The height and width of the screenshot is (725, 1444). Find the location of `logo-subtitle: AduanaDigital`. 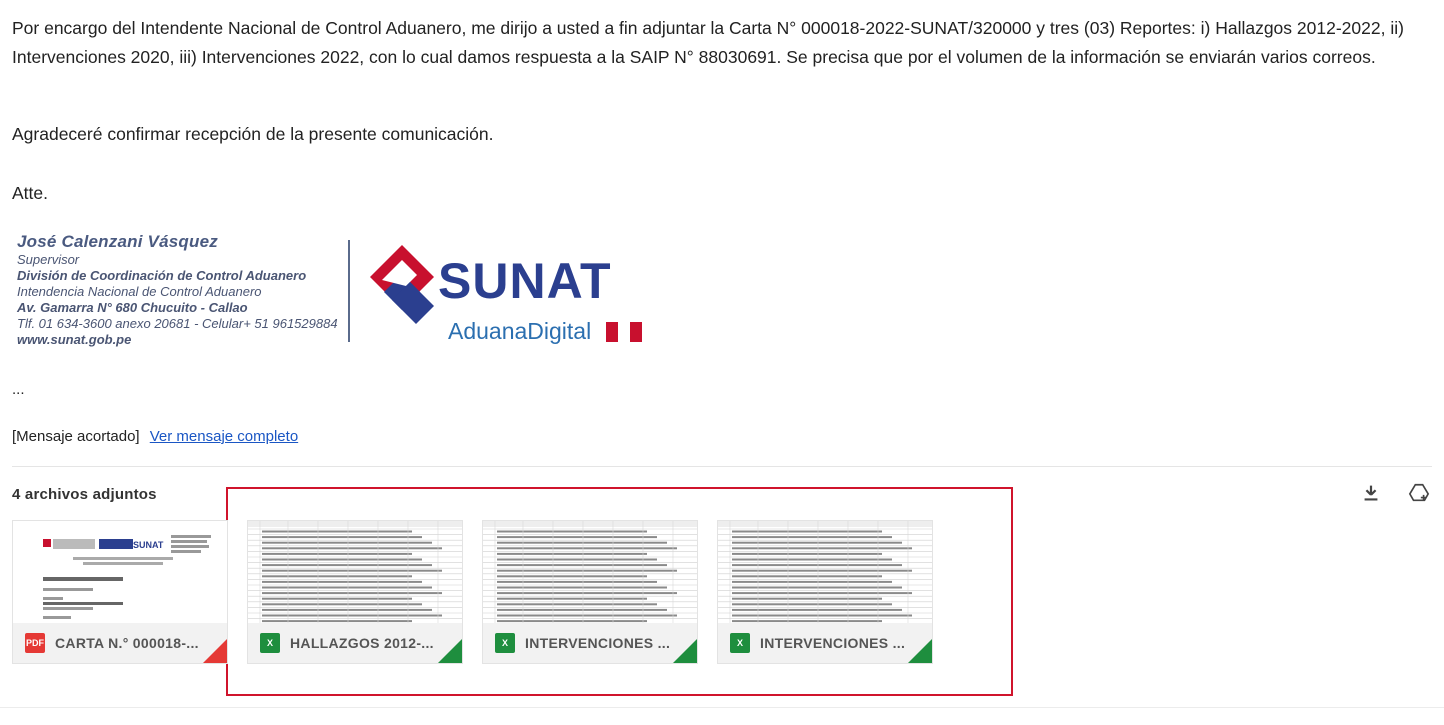

logo-subtitle: AduanaDigital is located at coordinates (520, 331).